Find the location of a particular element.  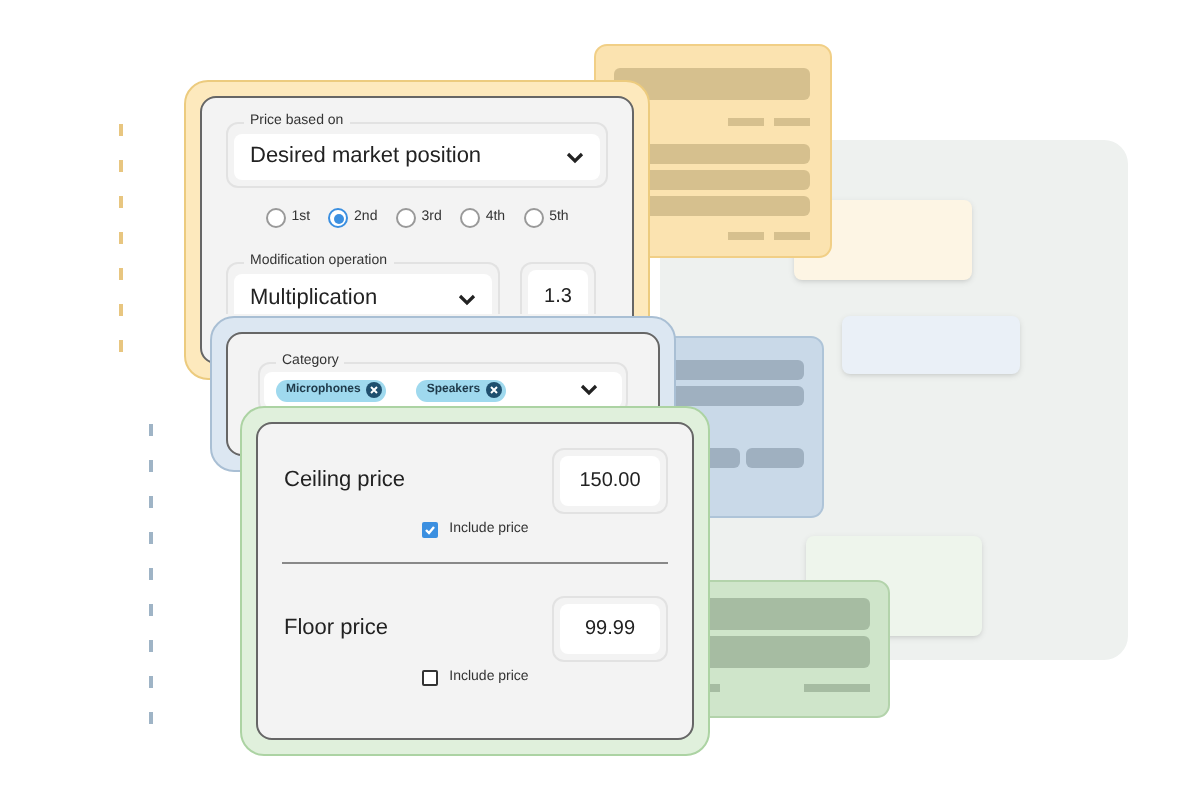

select-field: Multiplication is located at coordinates (363, 293).